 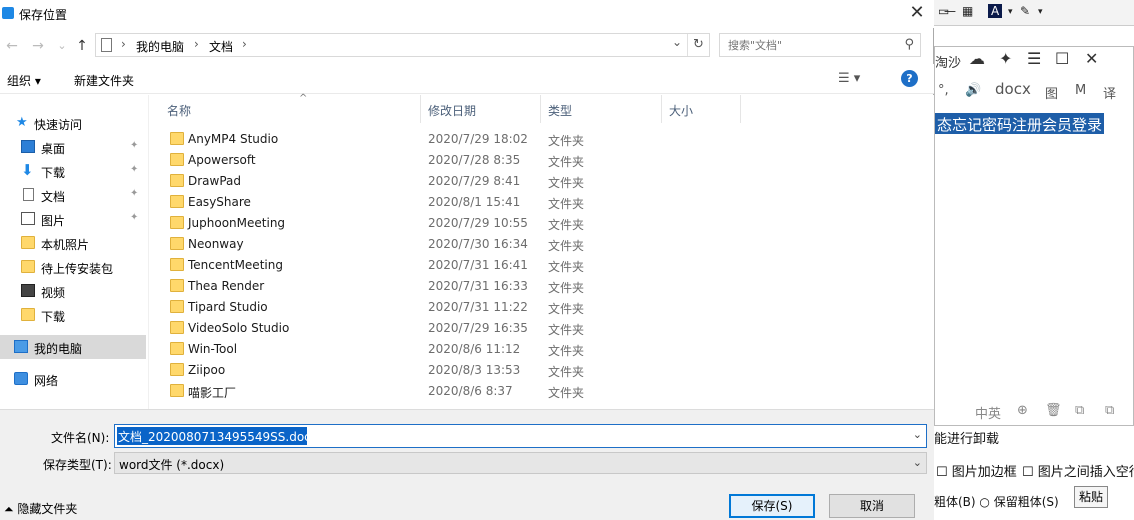 I want to click on table-row: AnyMP4 Studio 2020/7/29 18:02 文件夹, so click(x=542, y=139).